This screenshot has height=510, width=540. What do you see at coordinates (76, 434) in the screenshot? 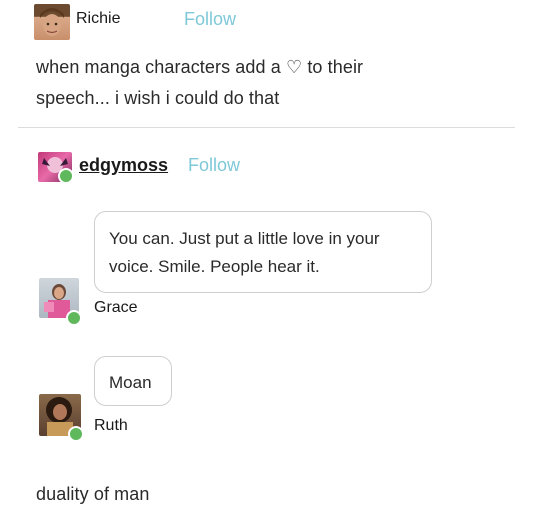
I see `ruth-reblog-icon` at bounding box center [76, 434].